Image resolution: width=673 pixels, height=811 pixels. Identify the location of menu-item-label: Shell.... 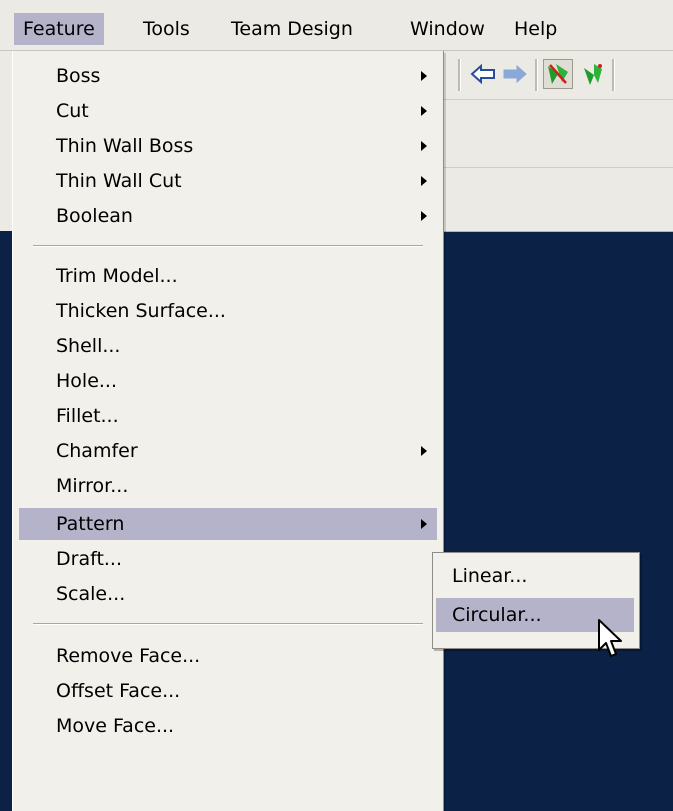
(88, 346).